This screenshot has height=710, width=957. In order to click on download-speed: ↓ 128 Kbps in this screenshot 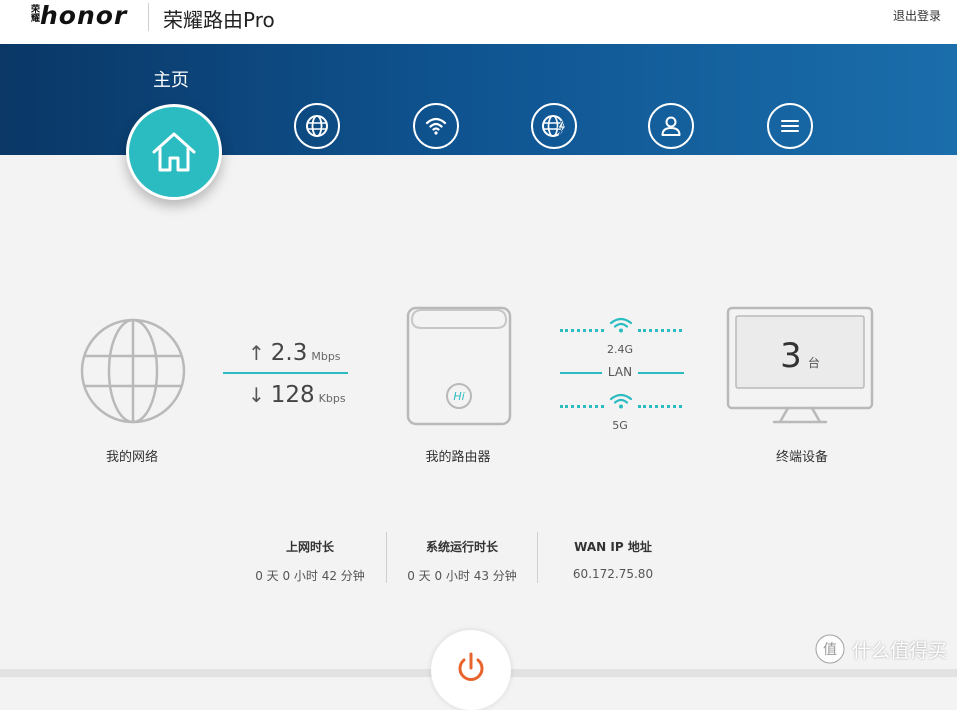, I will do `click(297, 395)`.